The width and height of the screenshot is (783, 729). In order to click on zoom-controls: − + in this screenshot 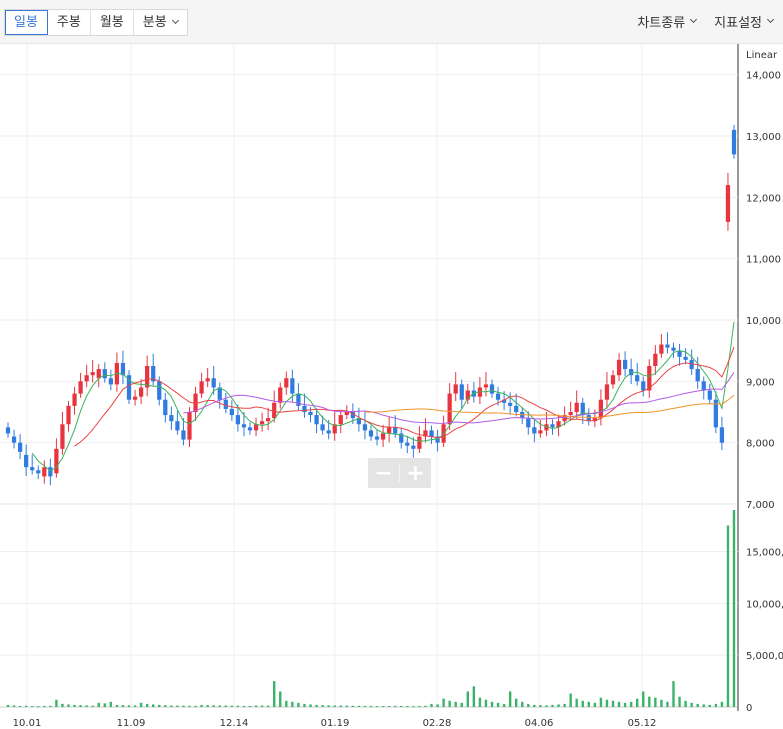, I will do `click(399, 473)`.